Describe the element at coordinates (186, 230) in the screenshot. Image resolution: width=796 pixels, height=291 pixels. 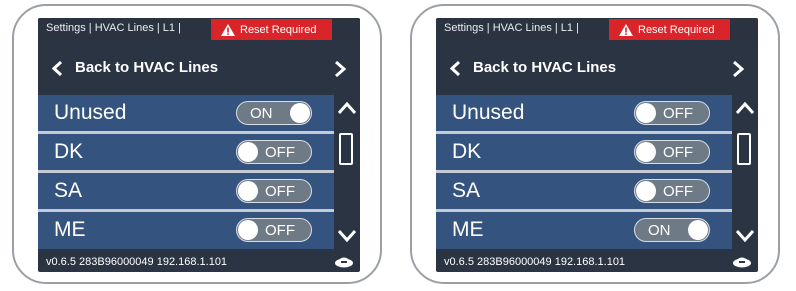
I see `list-item: ME OFF` at that location.